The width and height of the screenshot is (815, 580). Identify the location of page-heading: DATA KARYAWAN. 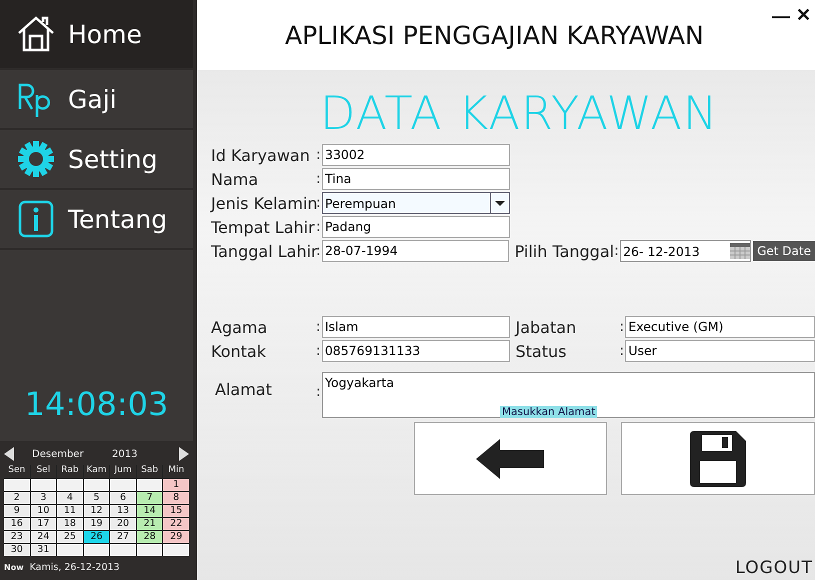
(520, 113).